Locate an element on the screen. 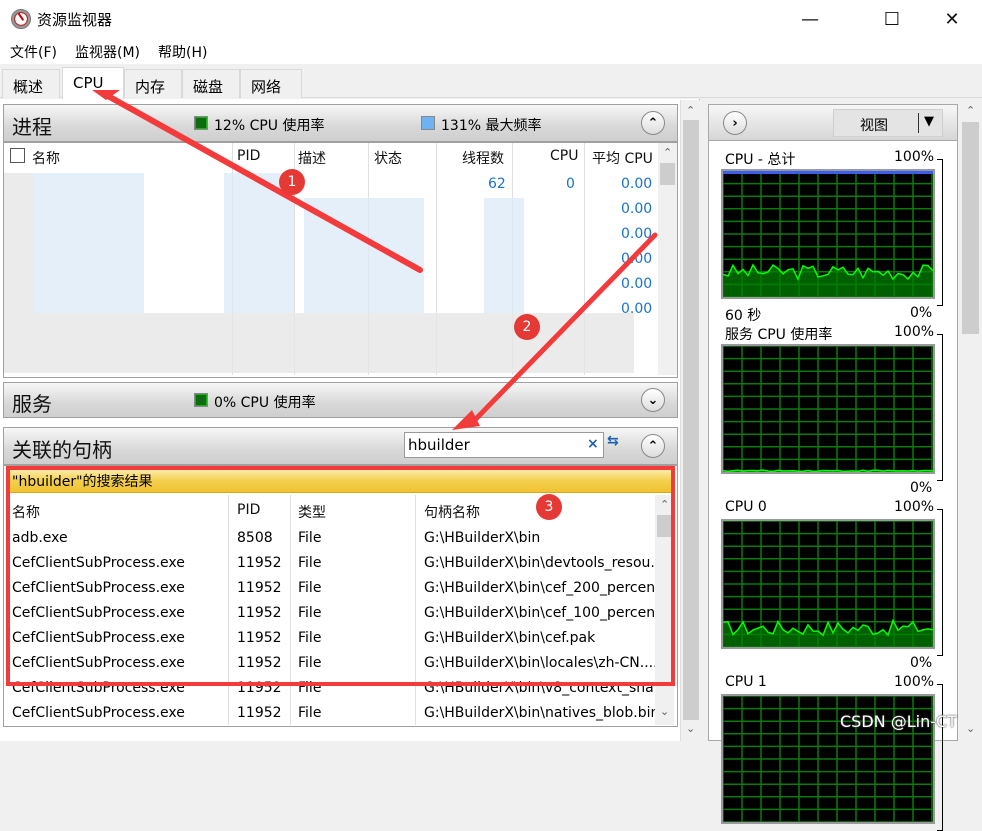  tab-disk: 磁盘 is located at coordinates (211, 83).